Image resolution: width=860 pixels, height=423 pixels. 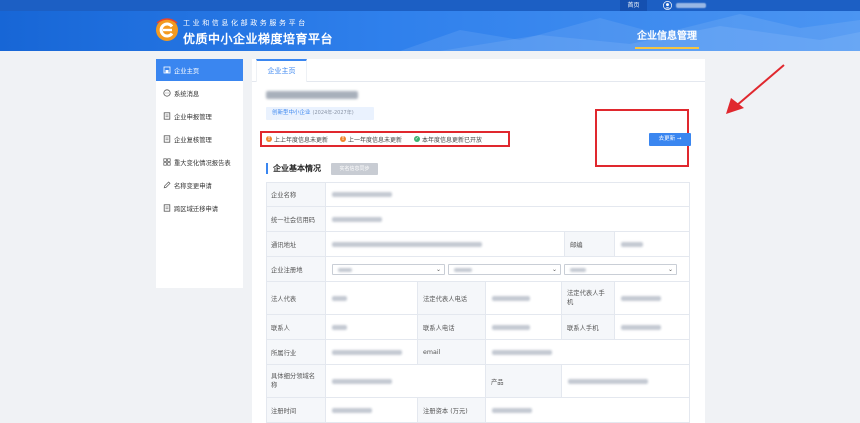 I want to click on user-name-redacted, so click(x=691, y=5).